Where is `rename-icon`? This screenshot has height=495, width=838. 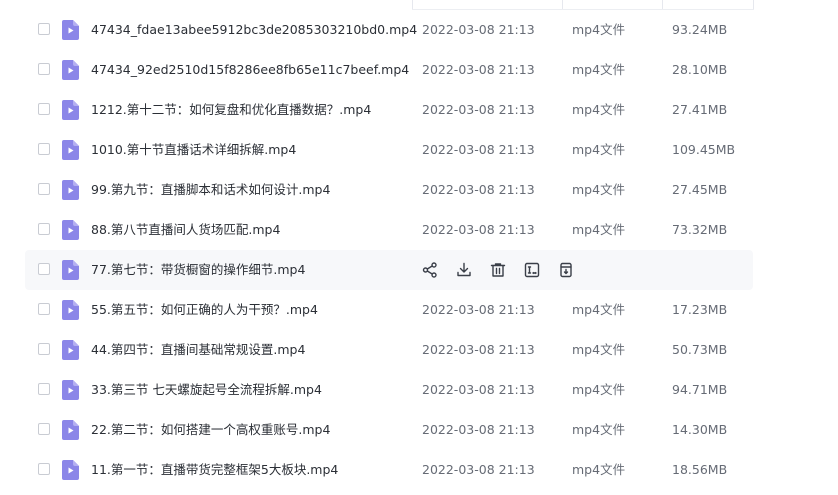 rename-icon is located at coordinates (532, 270).